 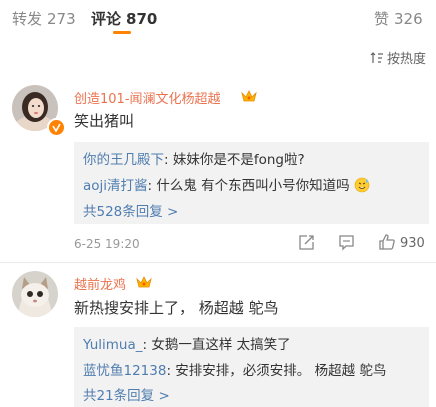 I want to click on tab-comment: 评论 870, so click(x=124, y=18).